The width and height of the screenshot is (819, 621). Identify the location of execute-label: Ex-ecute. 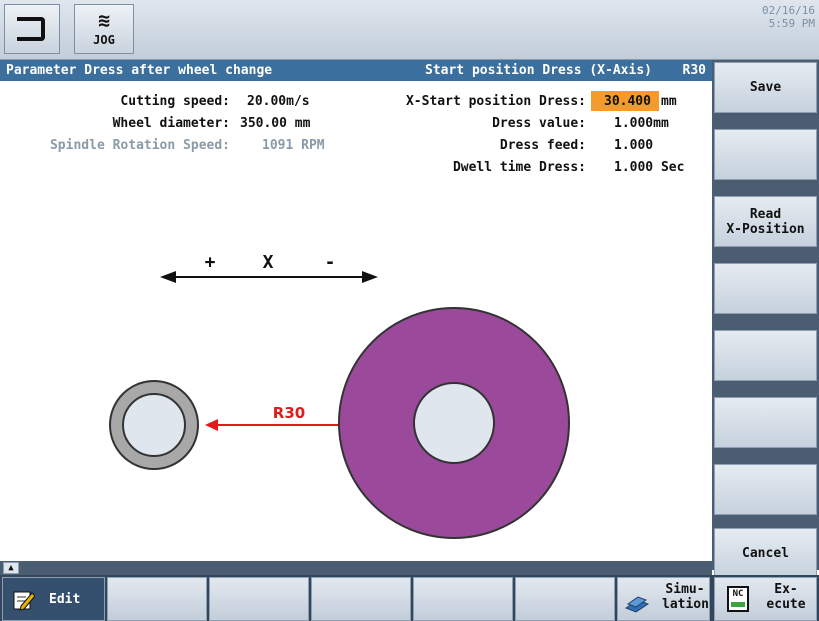
(786, 597).